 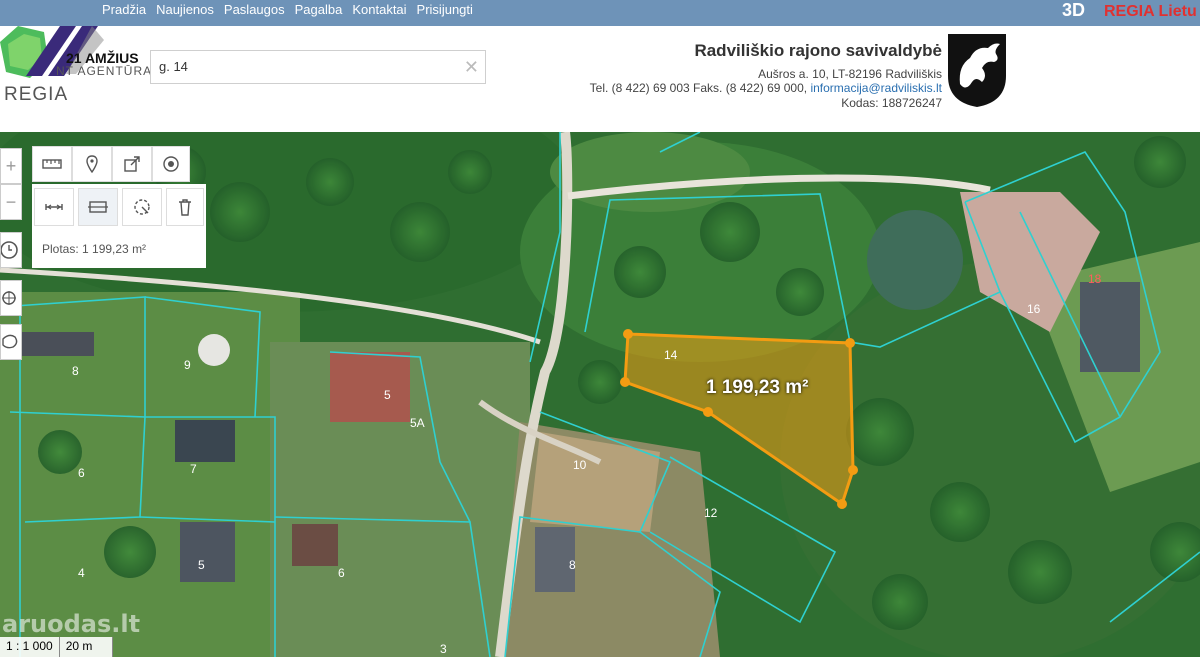 What do you see at coordinates (86, 647) in the screenshot?
I see `scale-distance: 20 m` at bounding box center [86, 647].